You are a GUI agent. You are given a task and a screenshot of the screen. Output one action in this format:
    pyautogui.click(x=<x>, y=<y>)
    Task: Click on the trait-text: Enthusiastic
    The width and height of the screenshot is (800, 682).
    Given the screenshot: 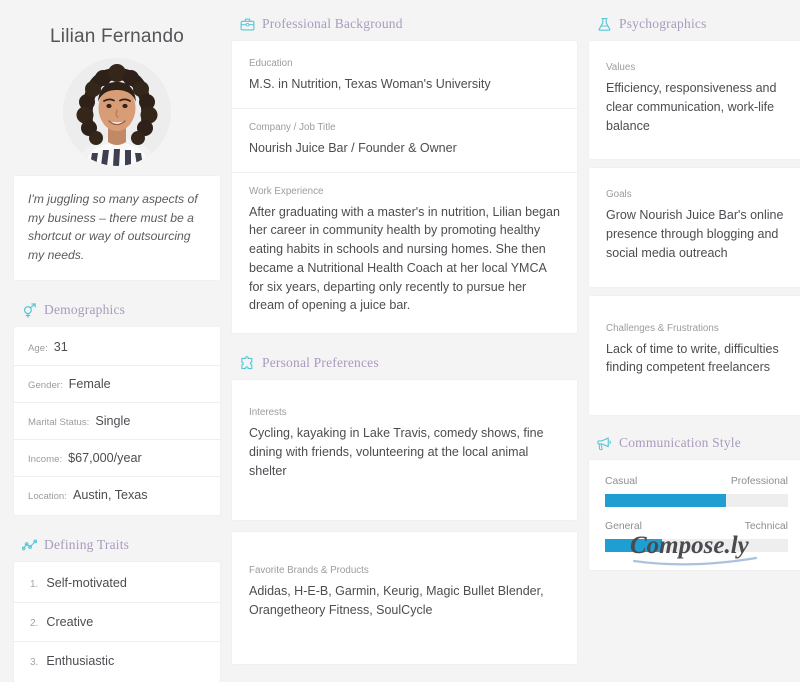 What is the action you would take?
    pyautogui.click(x=80, y=661)
    